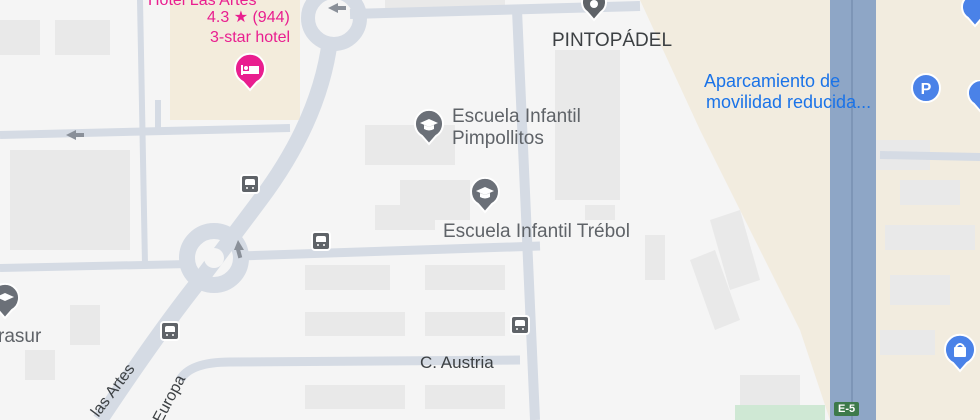  I want to click on partial-poi-label: rasur, so click(20, 337).